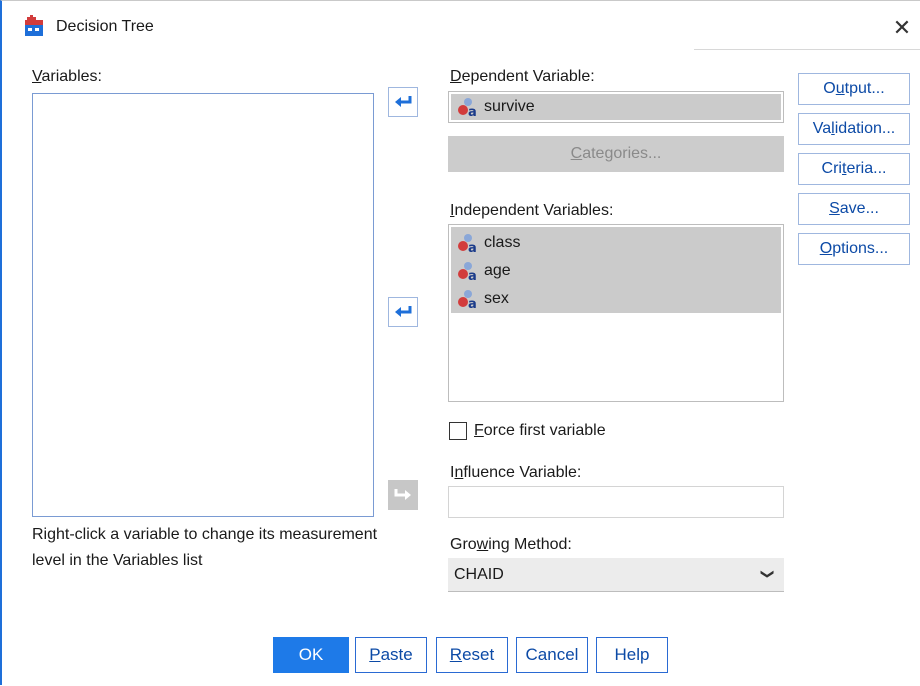 The image size is (920, 686). Describe the element at coordinates (807, 49) in the screenshot. I see `title-divider` at that location.